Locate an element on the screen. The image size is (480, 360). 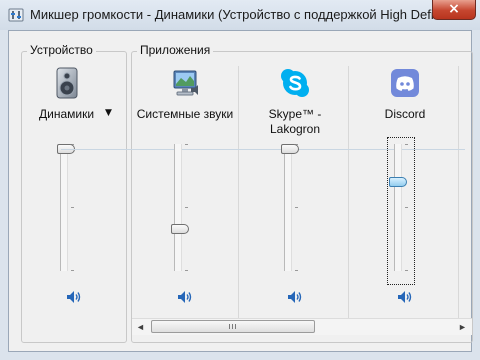
app-label-skype: Skype™ - Lakogron is located at coordinates (295, 121).